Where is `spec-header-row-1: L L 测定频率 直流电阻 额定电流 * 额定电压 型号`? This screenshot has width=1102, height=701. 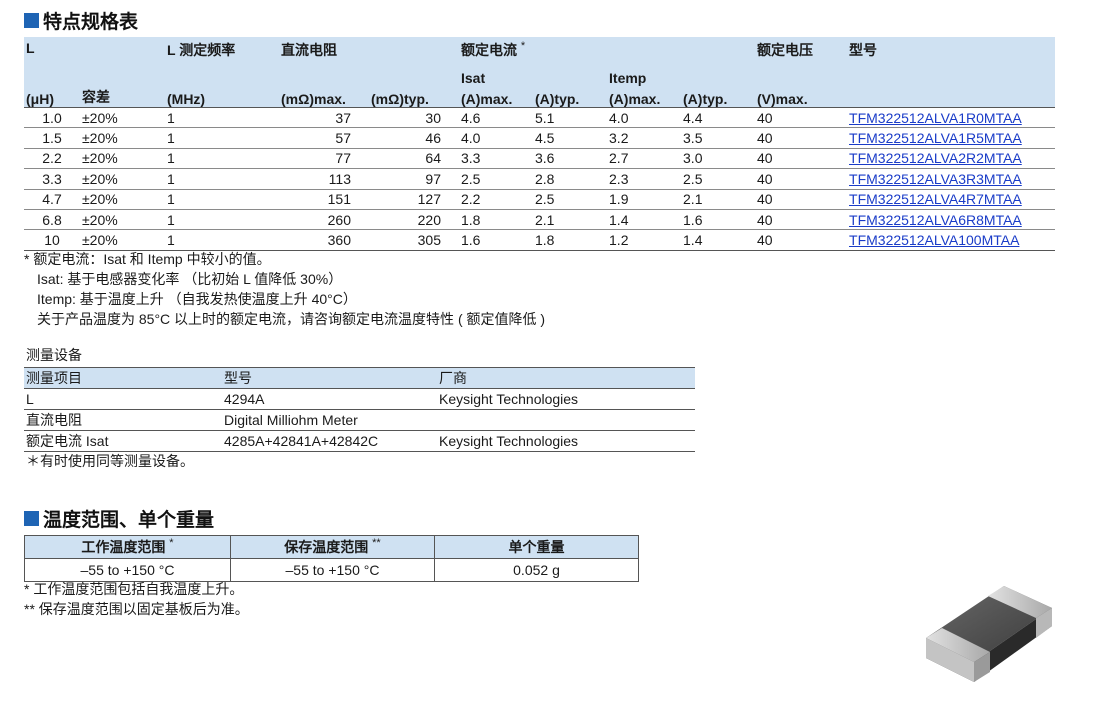
spec-header-row-1: L L 测定频率 直流电阻 额定电流 * 额定电压 型号 is located at coordinates (540, 50).